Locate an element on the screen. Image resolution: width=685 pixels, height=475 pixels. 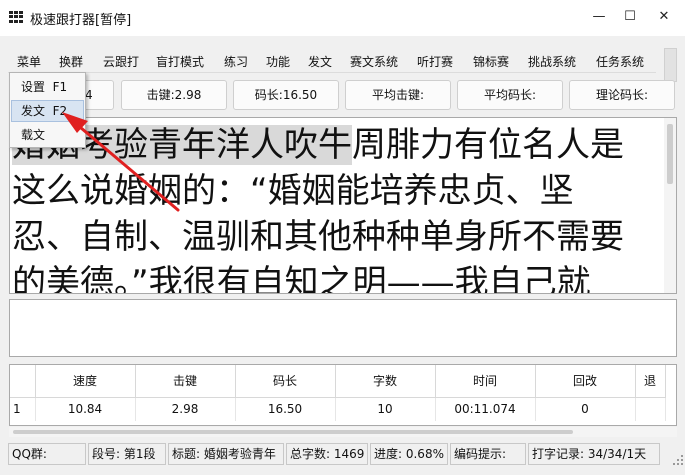
menu-item-settings-label: 设置 is located at coordinates (33, 87).